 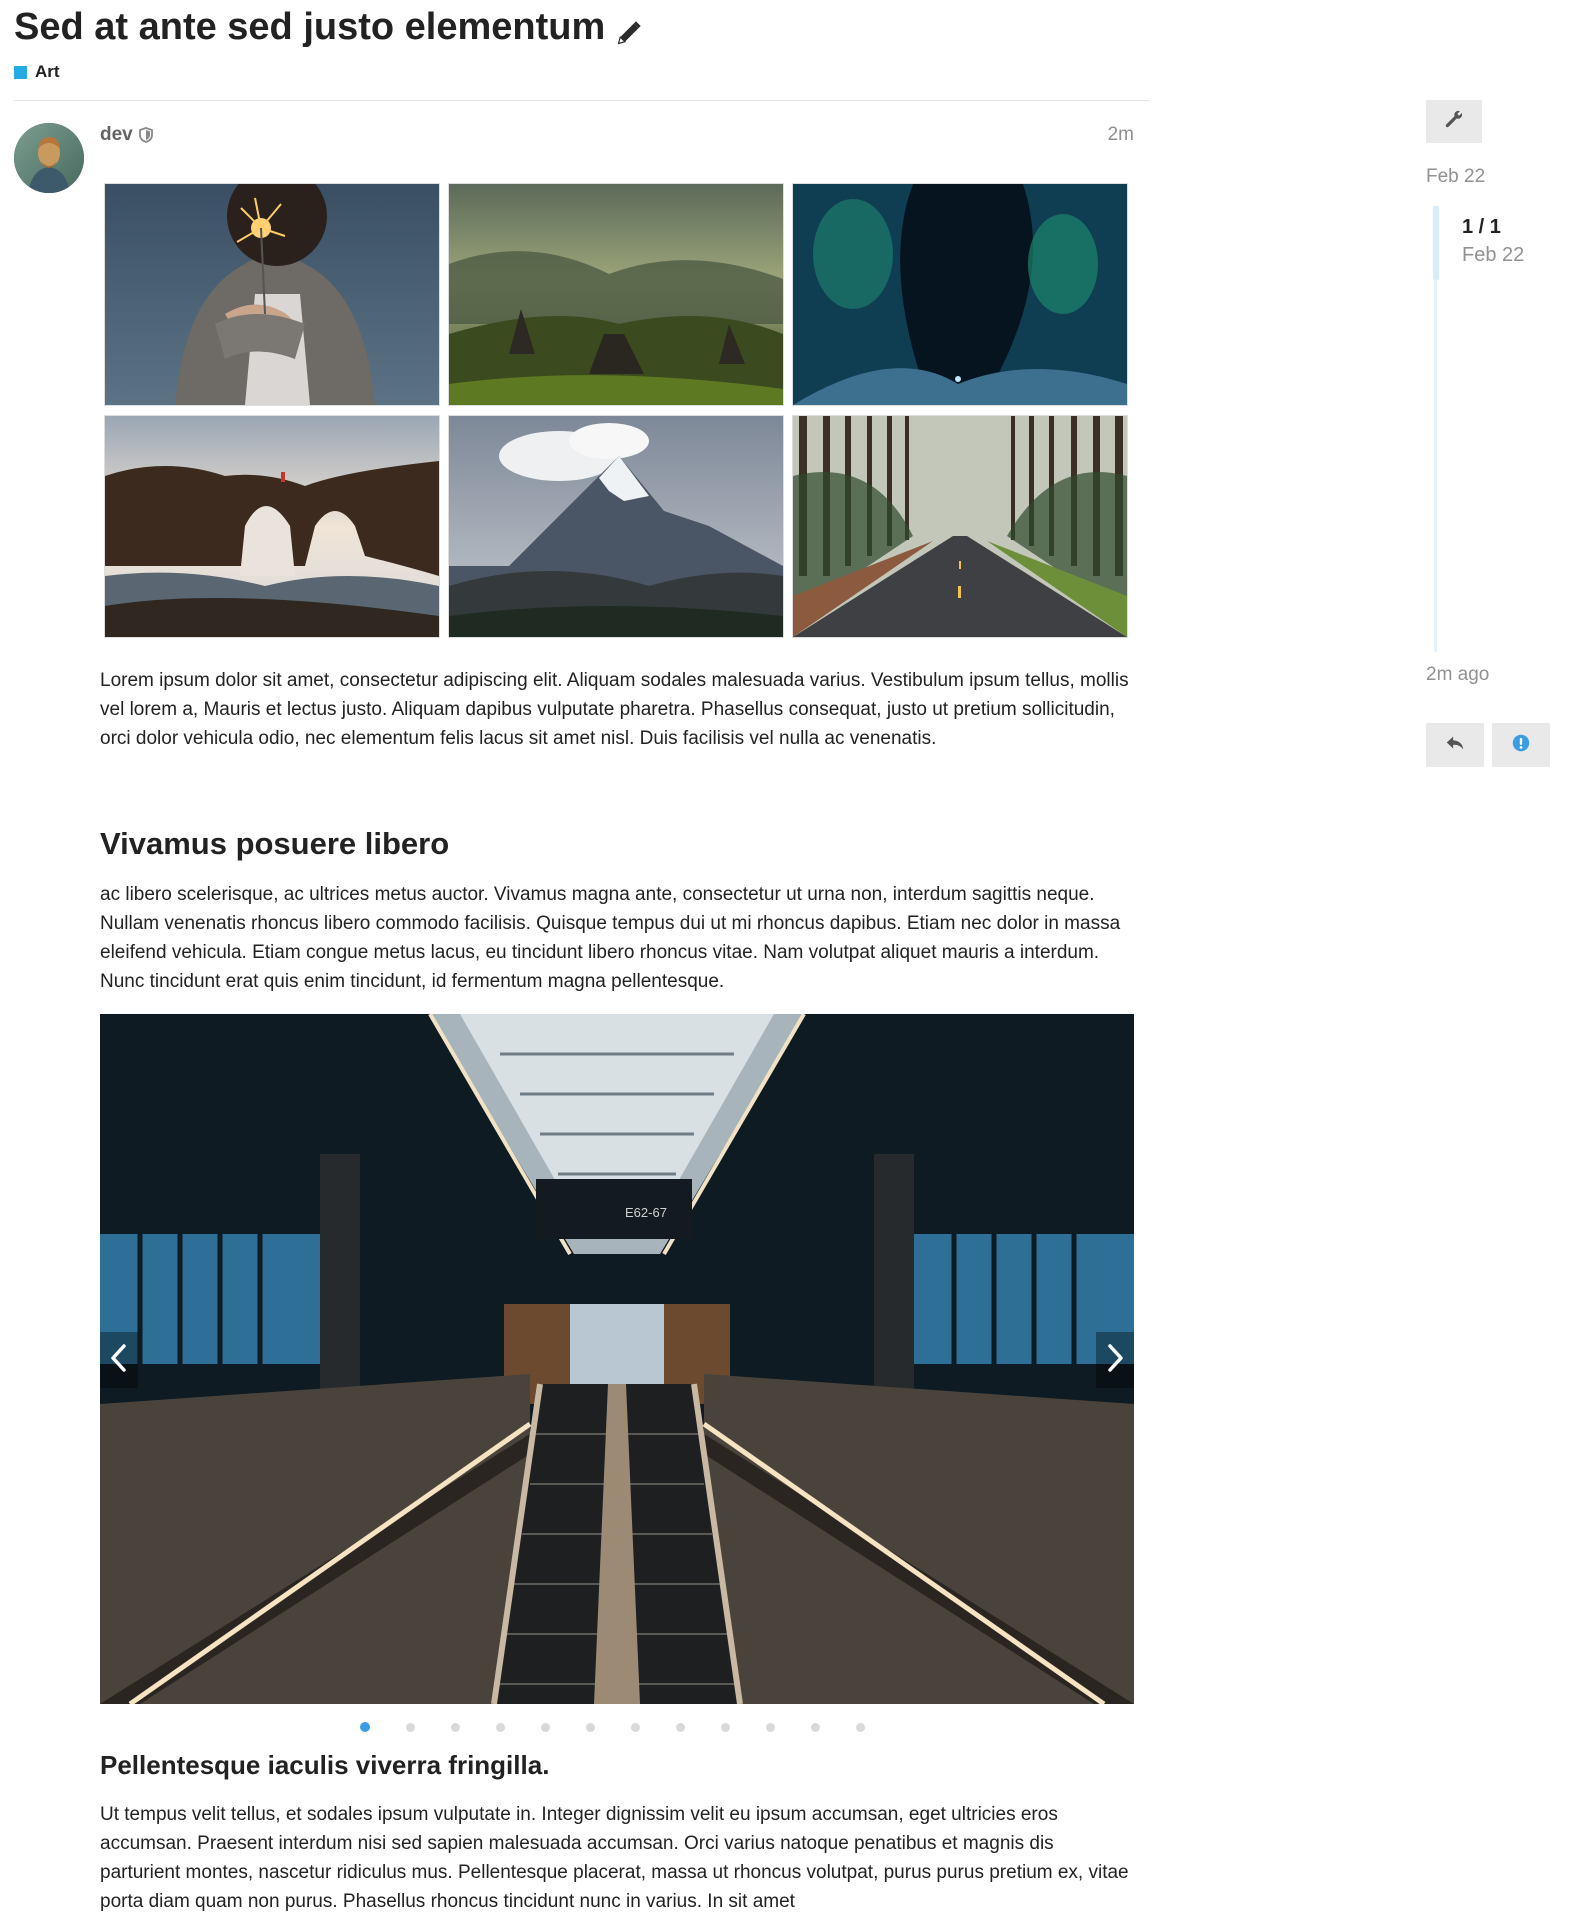 I want to click on carousel-prev-button, so click(x=119, y=1360).